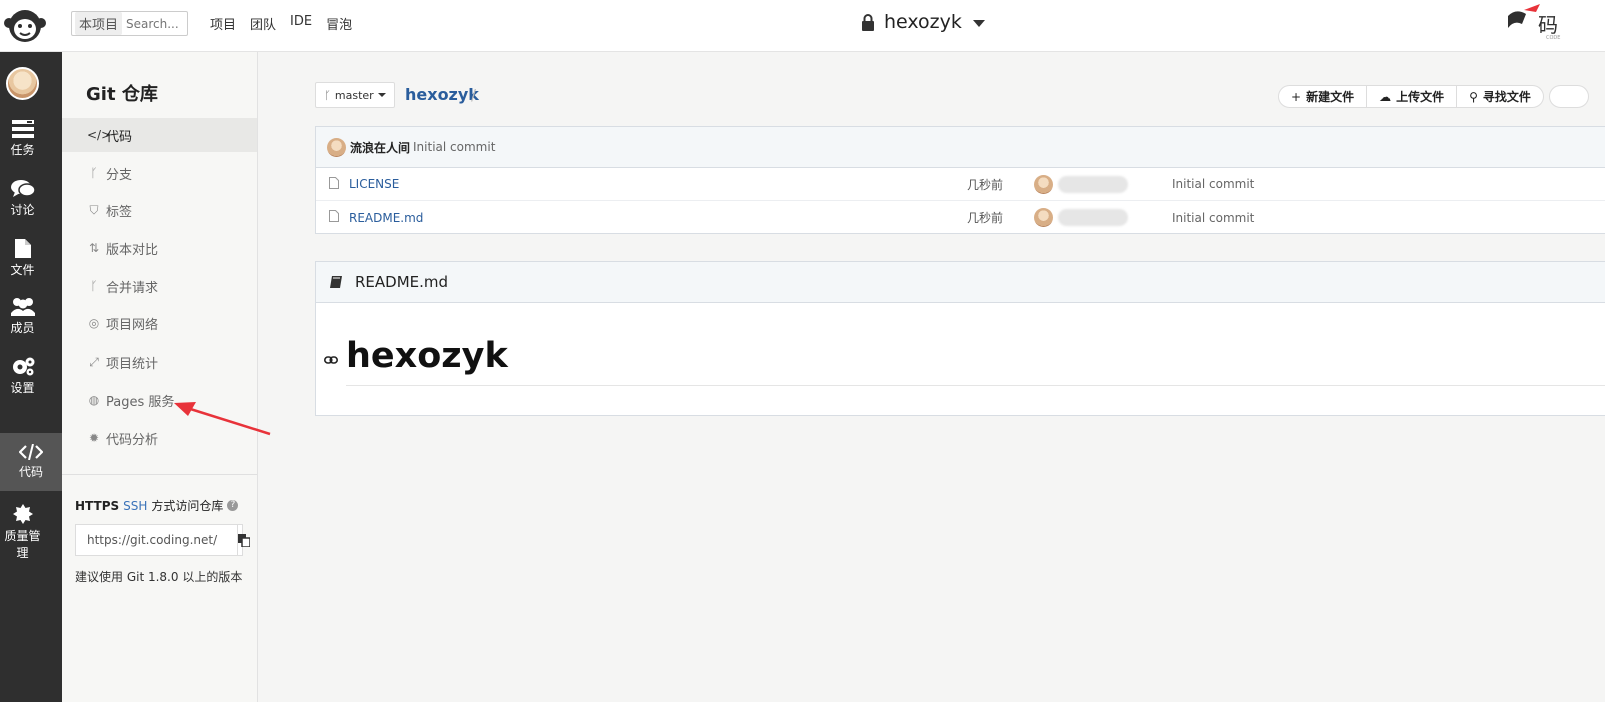 This screenshot has width=1605, height=702. I want to click on copy-button, so click(243, 540).